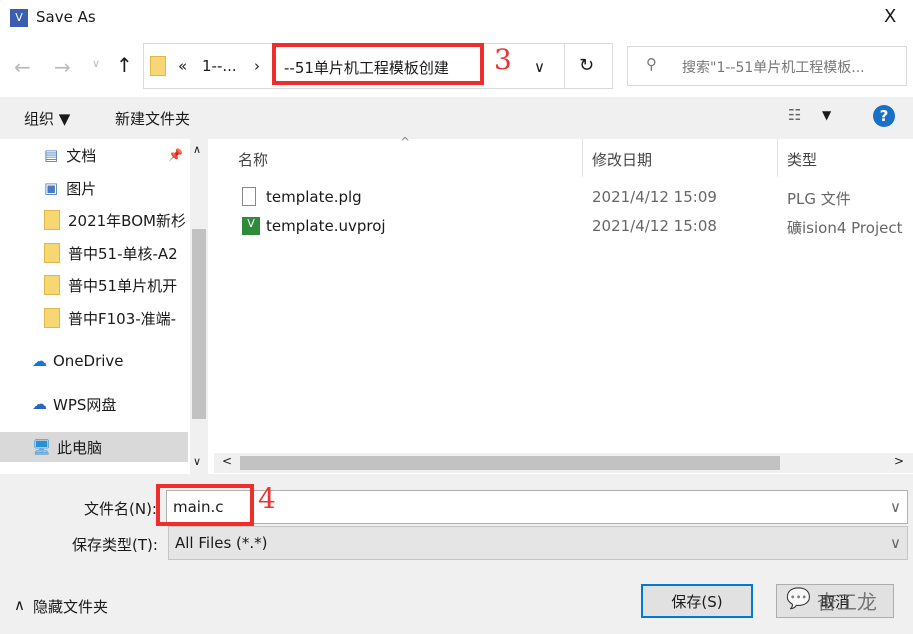 This screenshot has width=913, height=634. Describe the element at coordinates (117, 285) in the screenshot. I see `sidebar-item-folder: 普中51单片机开` at that location.